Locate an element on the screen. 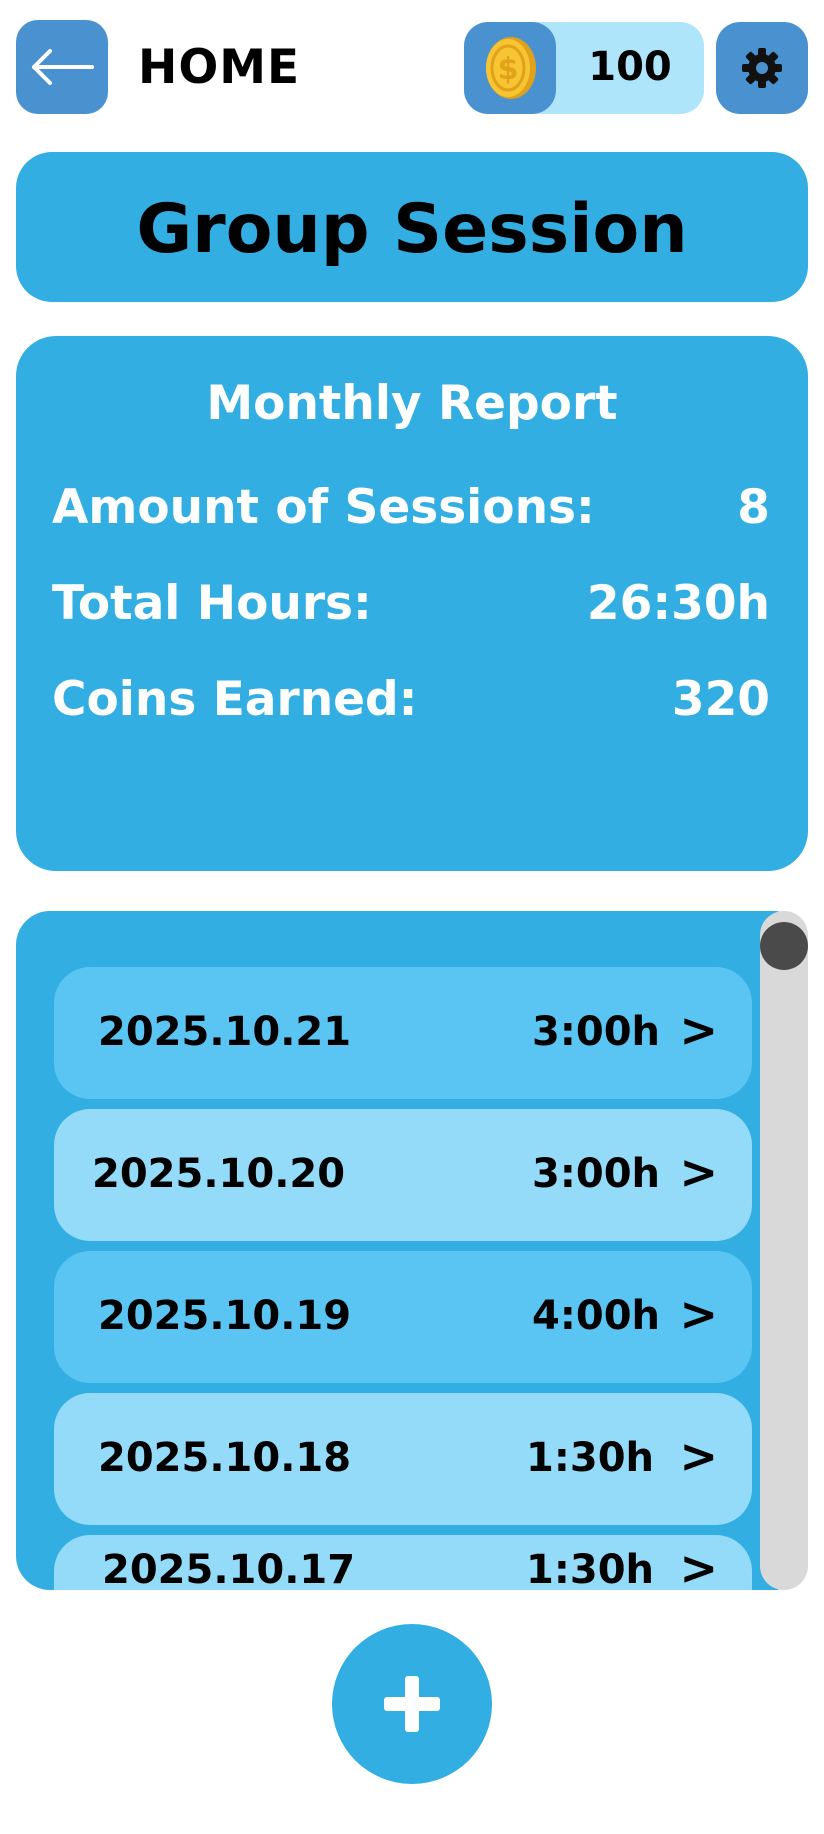  coins-earned-label: Coins Earned: is located at coordinates (235, 699).